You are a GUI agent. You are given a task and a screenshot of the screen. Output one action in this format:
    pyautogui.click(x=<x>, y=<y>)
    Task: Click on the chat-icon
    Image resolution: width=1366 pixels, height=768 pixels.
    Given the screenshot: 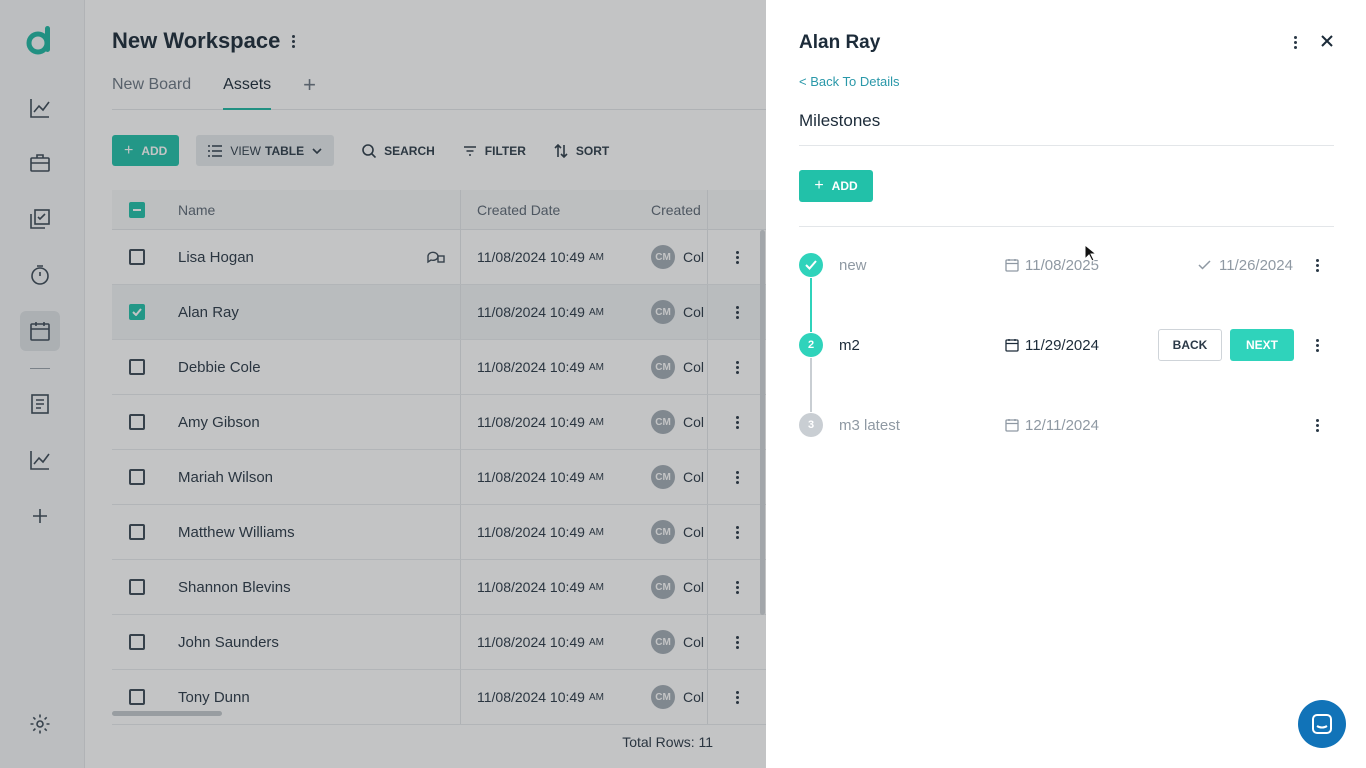 What is the action you would take?
    pyautogui.click(x=1322, y=724)
    